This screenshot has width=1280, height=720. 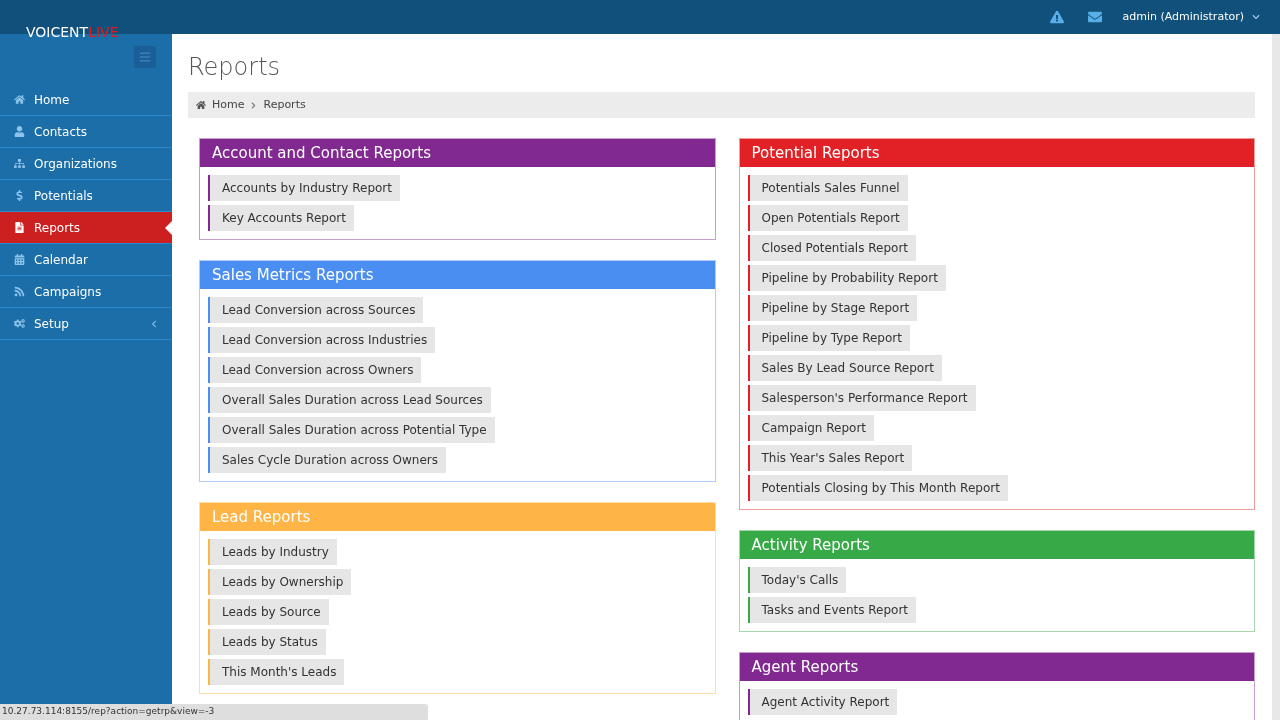 I want to click on report-link: This Year's Sales Report, so click(x=830, y=458).